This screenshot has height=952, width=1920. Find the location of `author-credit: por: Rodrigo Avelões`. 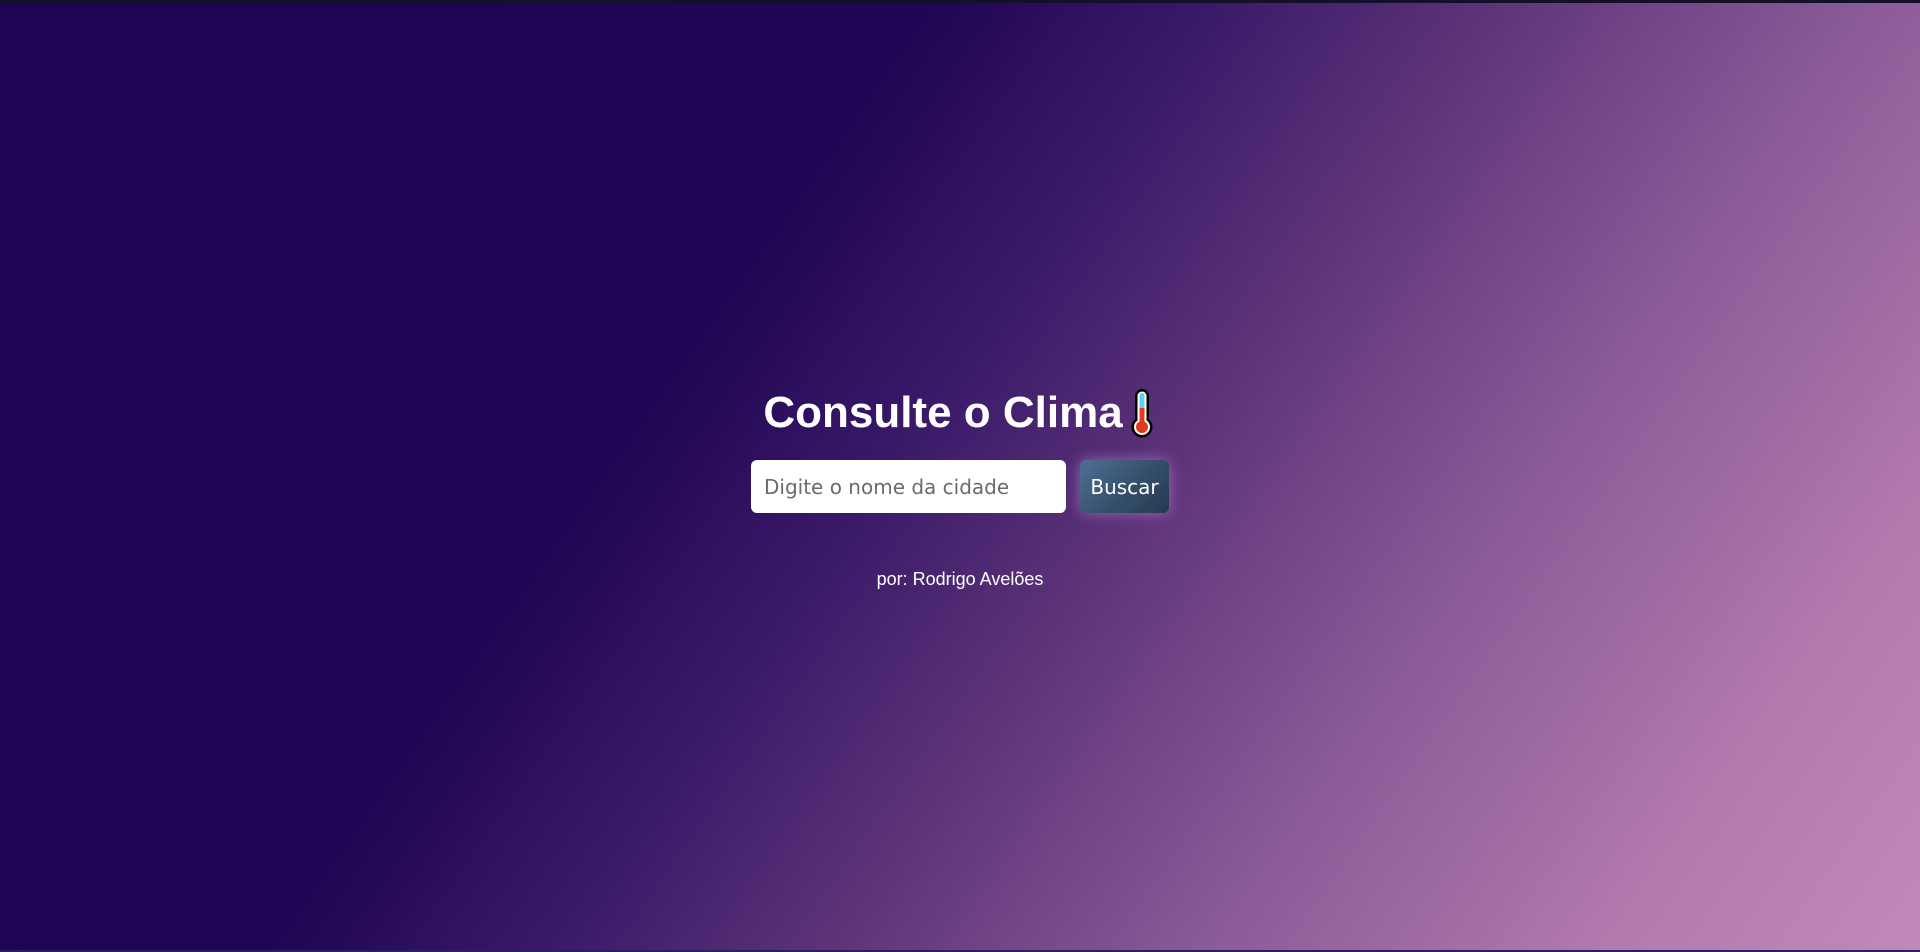

author-credit: por: Rodrigo Avelões is located at coordinates (960, 579).